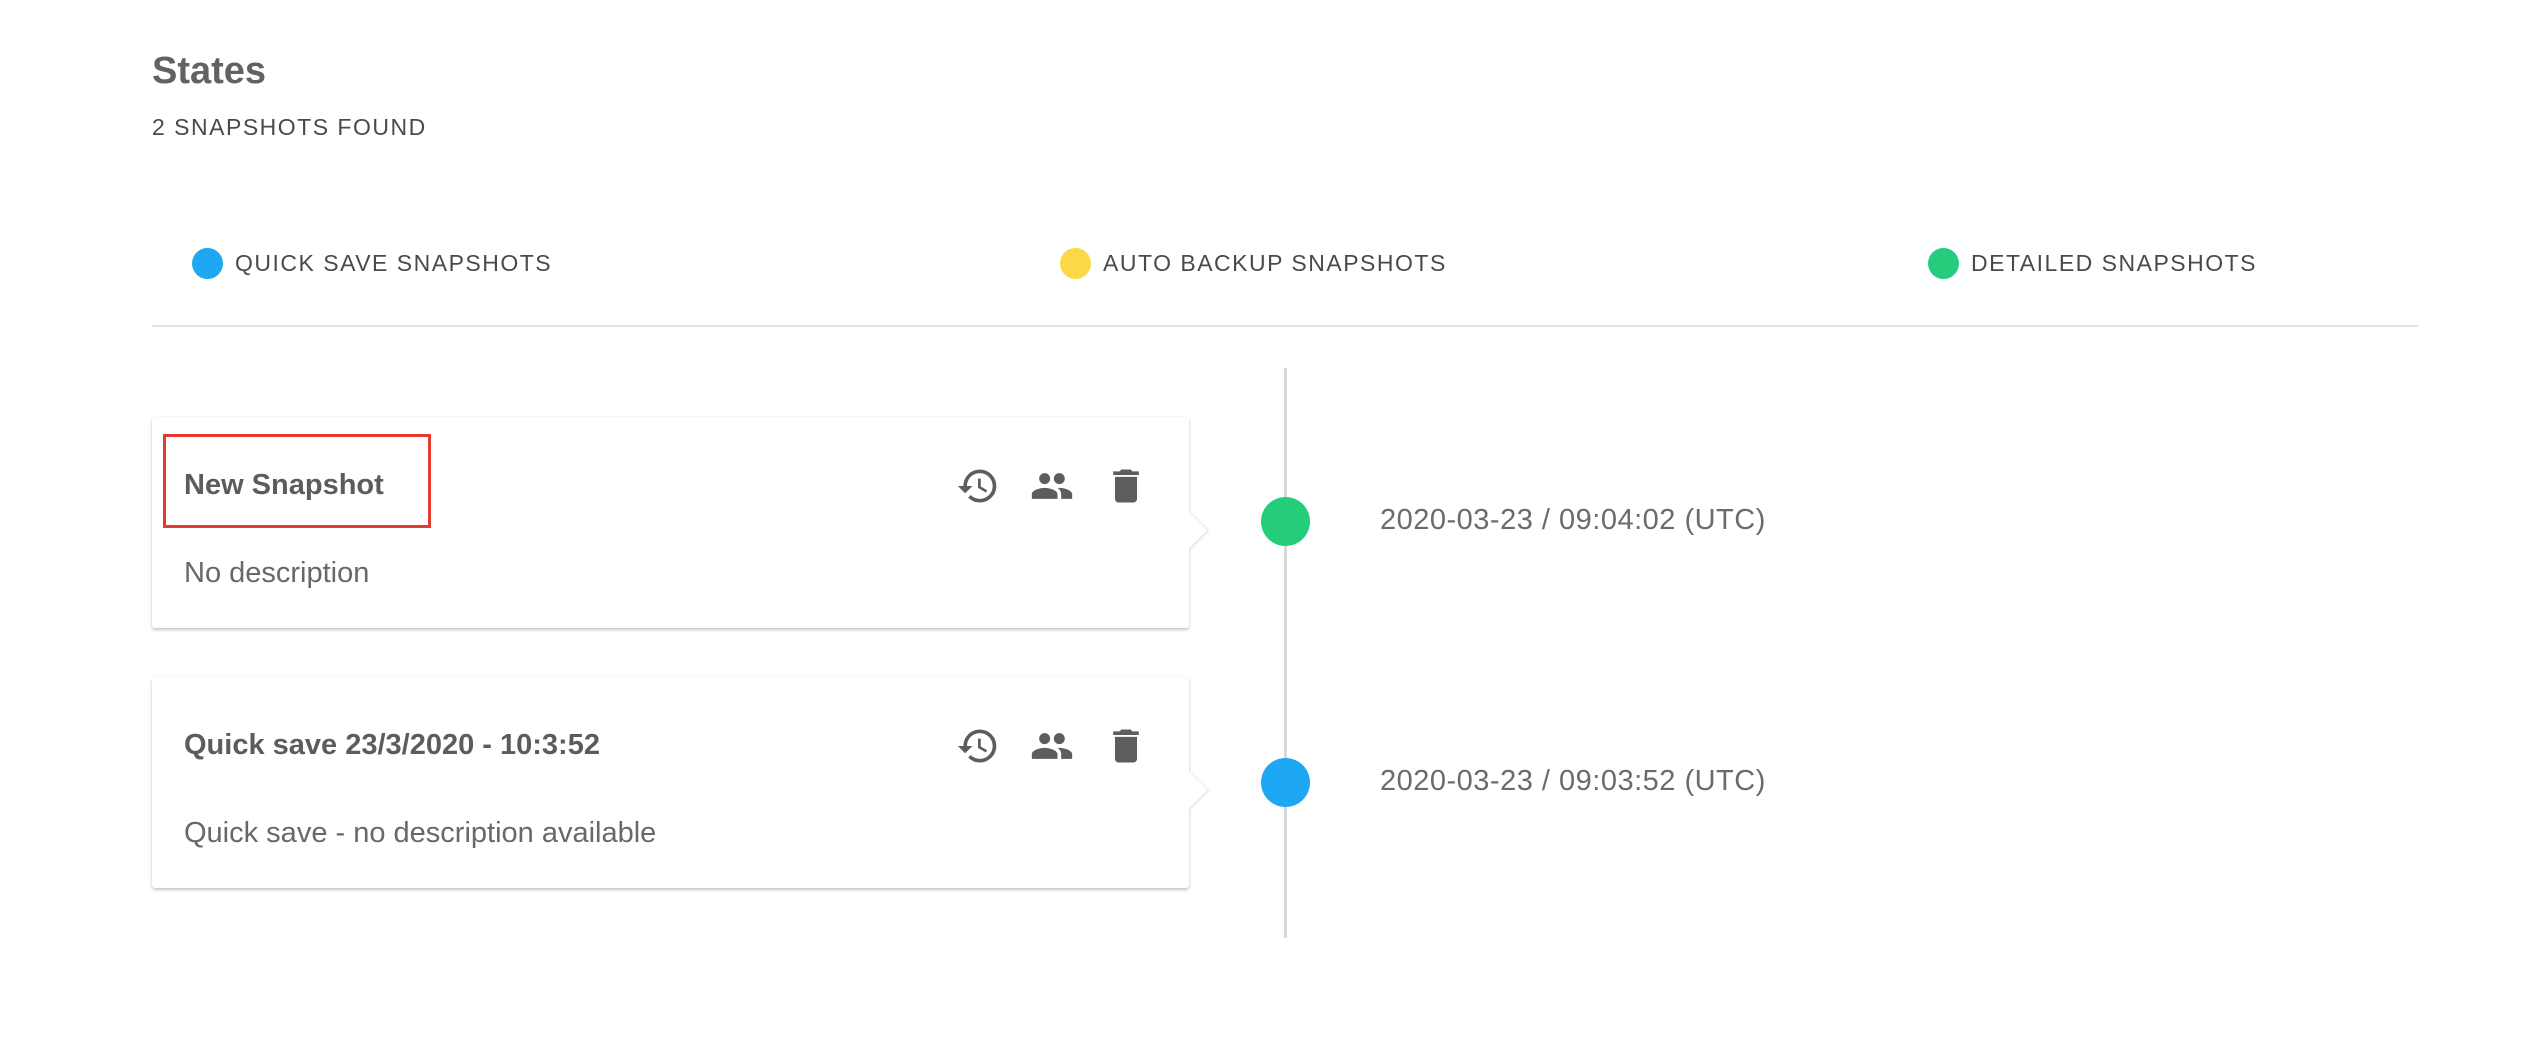  I want to click on page-title: States, so click(209, 71).